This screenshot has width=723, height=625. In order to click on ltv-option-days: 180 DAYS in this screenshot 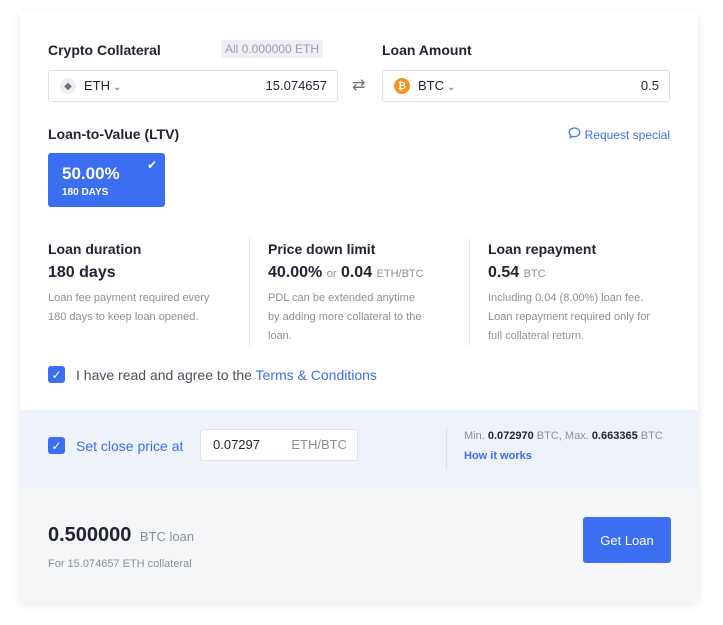, I will do `click(85, 192)`.